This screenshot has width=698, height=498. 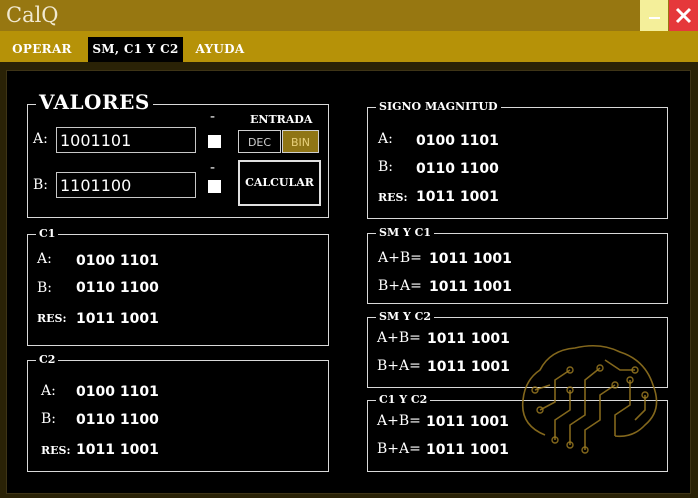 I want to click on minimize-icon, so click(x=654, y=18).